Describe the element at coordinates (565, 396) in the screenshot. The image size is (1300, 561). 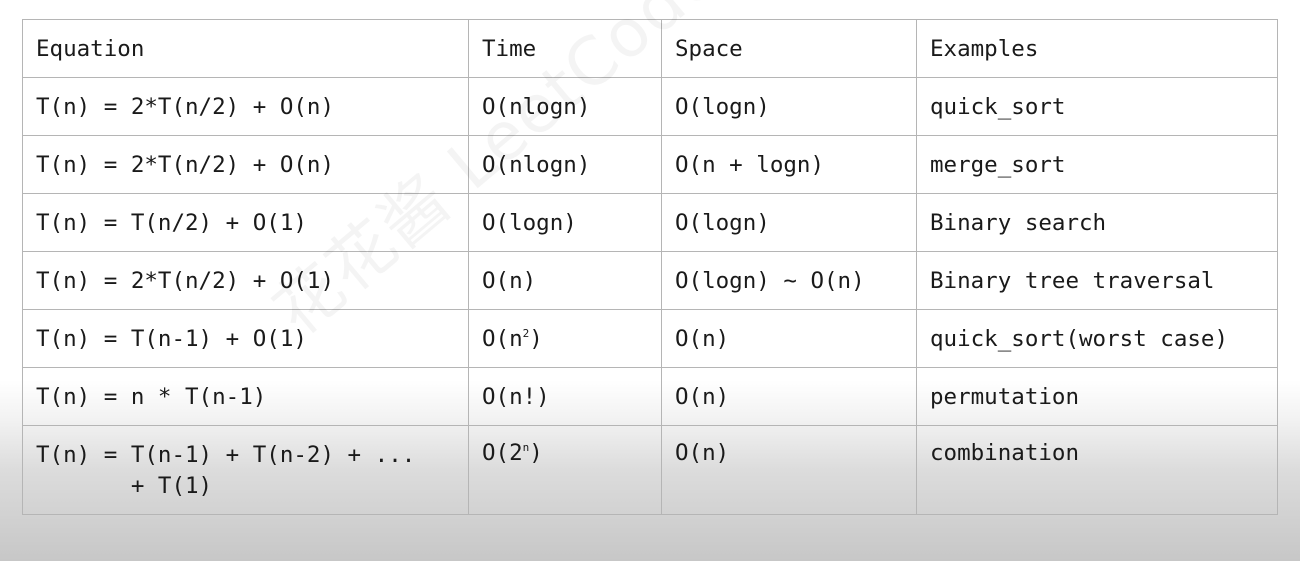
I see `time-cell: O(n!)` at that location.